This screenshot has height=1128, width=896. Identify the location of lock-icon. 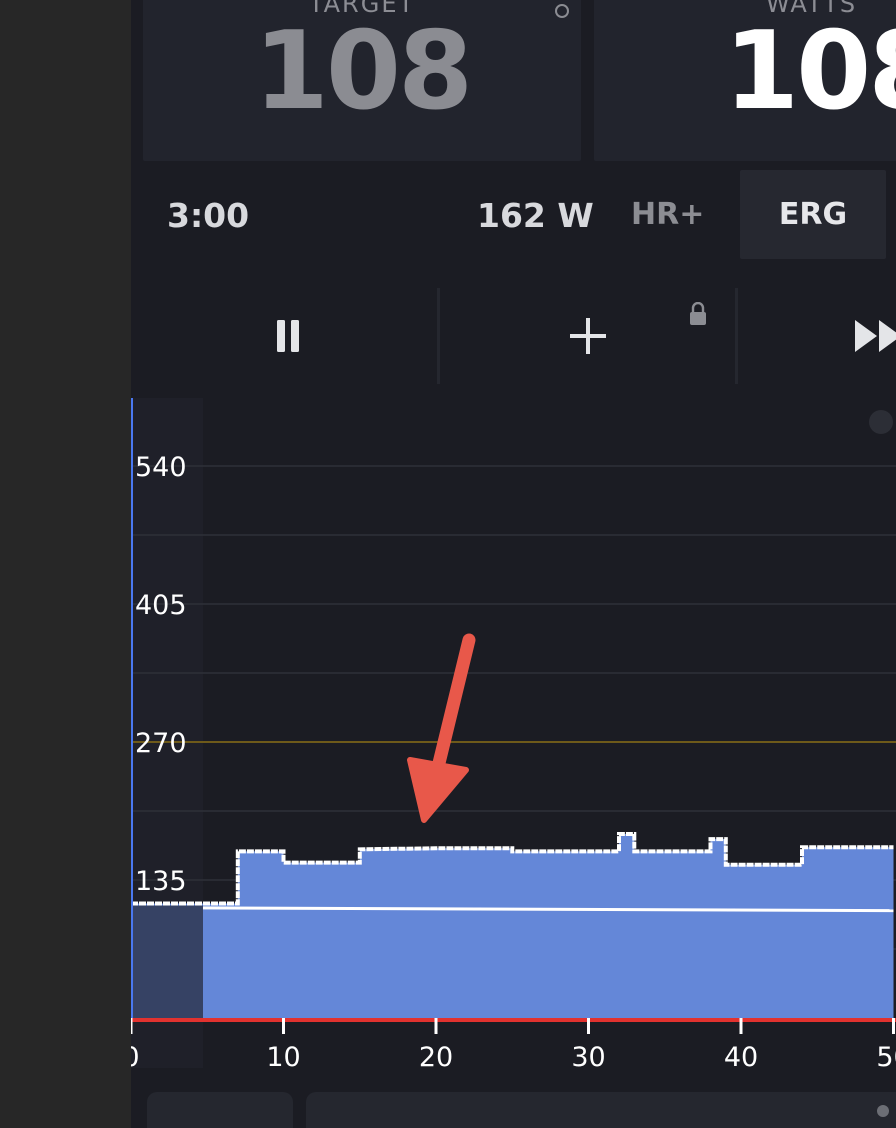
(698, 314).